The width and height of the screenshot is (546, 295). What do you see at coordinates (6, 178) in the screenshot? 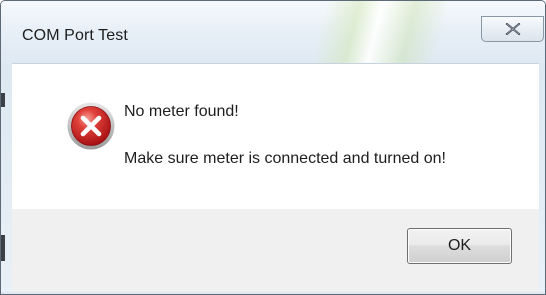
I see `window-left-border` at bounding box center [6, 178].